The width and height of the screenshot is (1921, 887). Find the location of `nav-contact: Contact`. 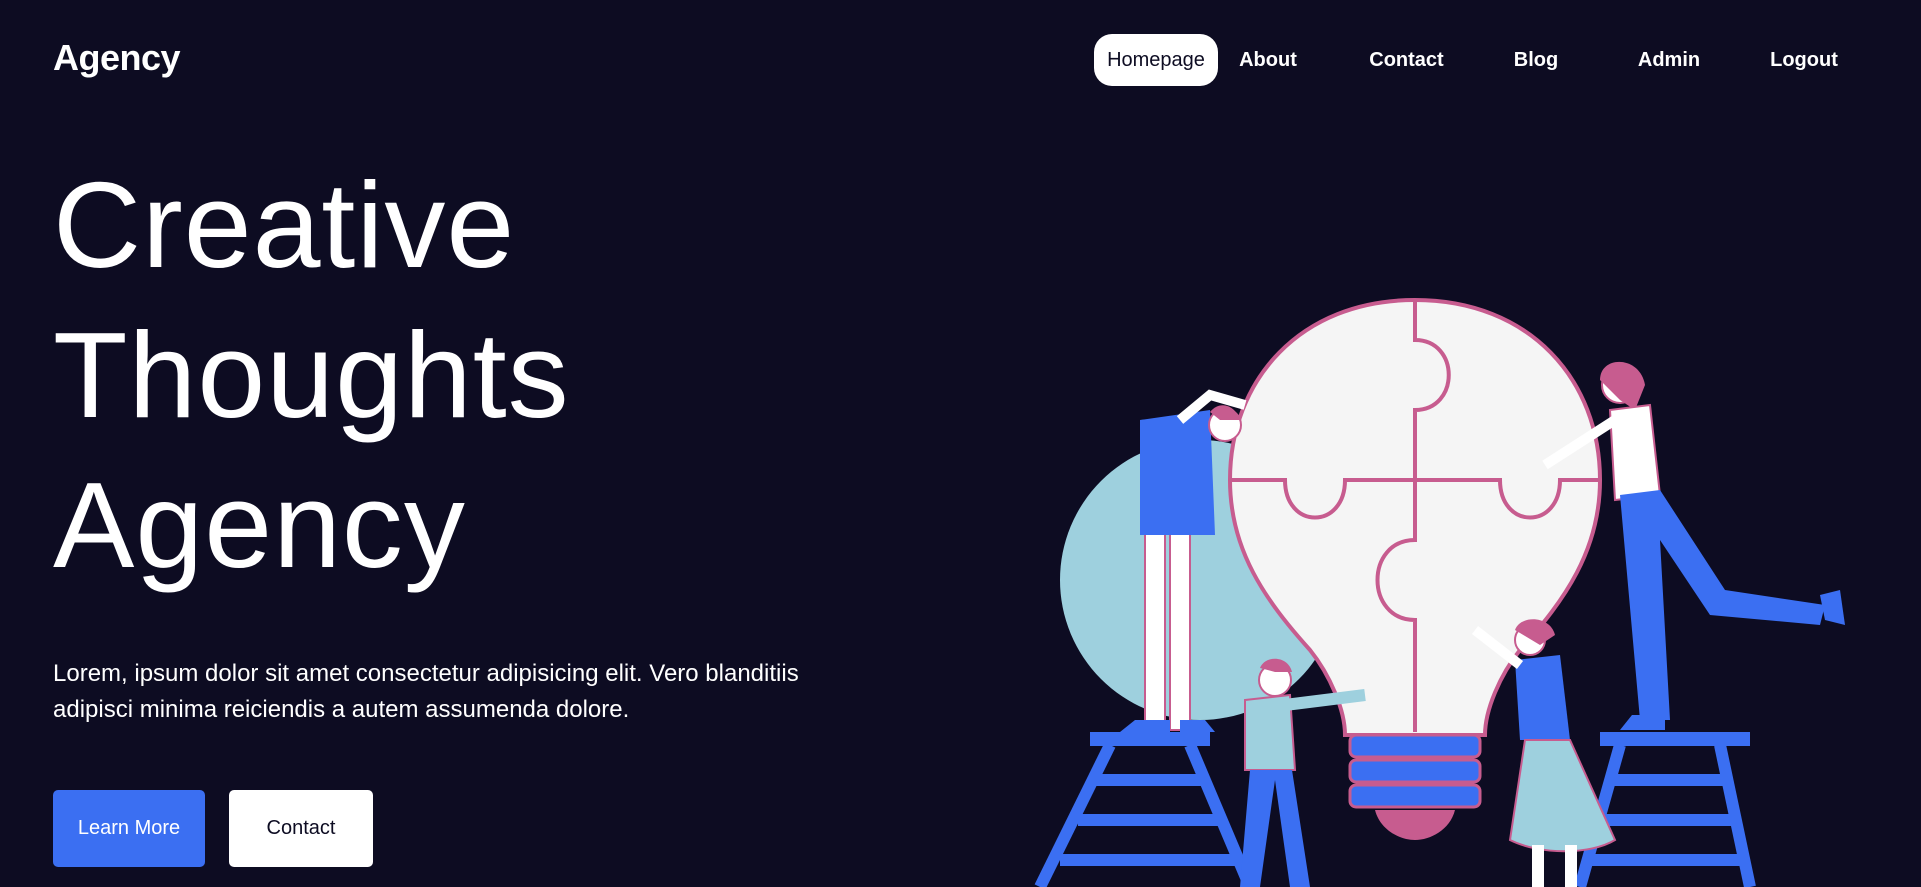

nav-contact: Contact is located at coordinates (1406, 60).